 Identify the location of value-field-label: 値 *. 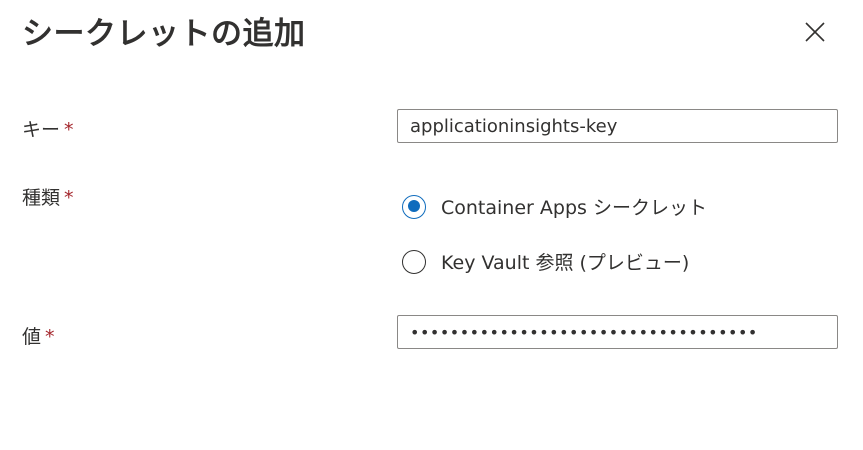
(38, 335).